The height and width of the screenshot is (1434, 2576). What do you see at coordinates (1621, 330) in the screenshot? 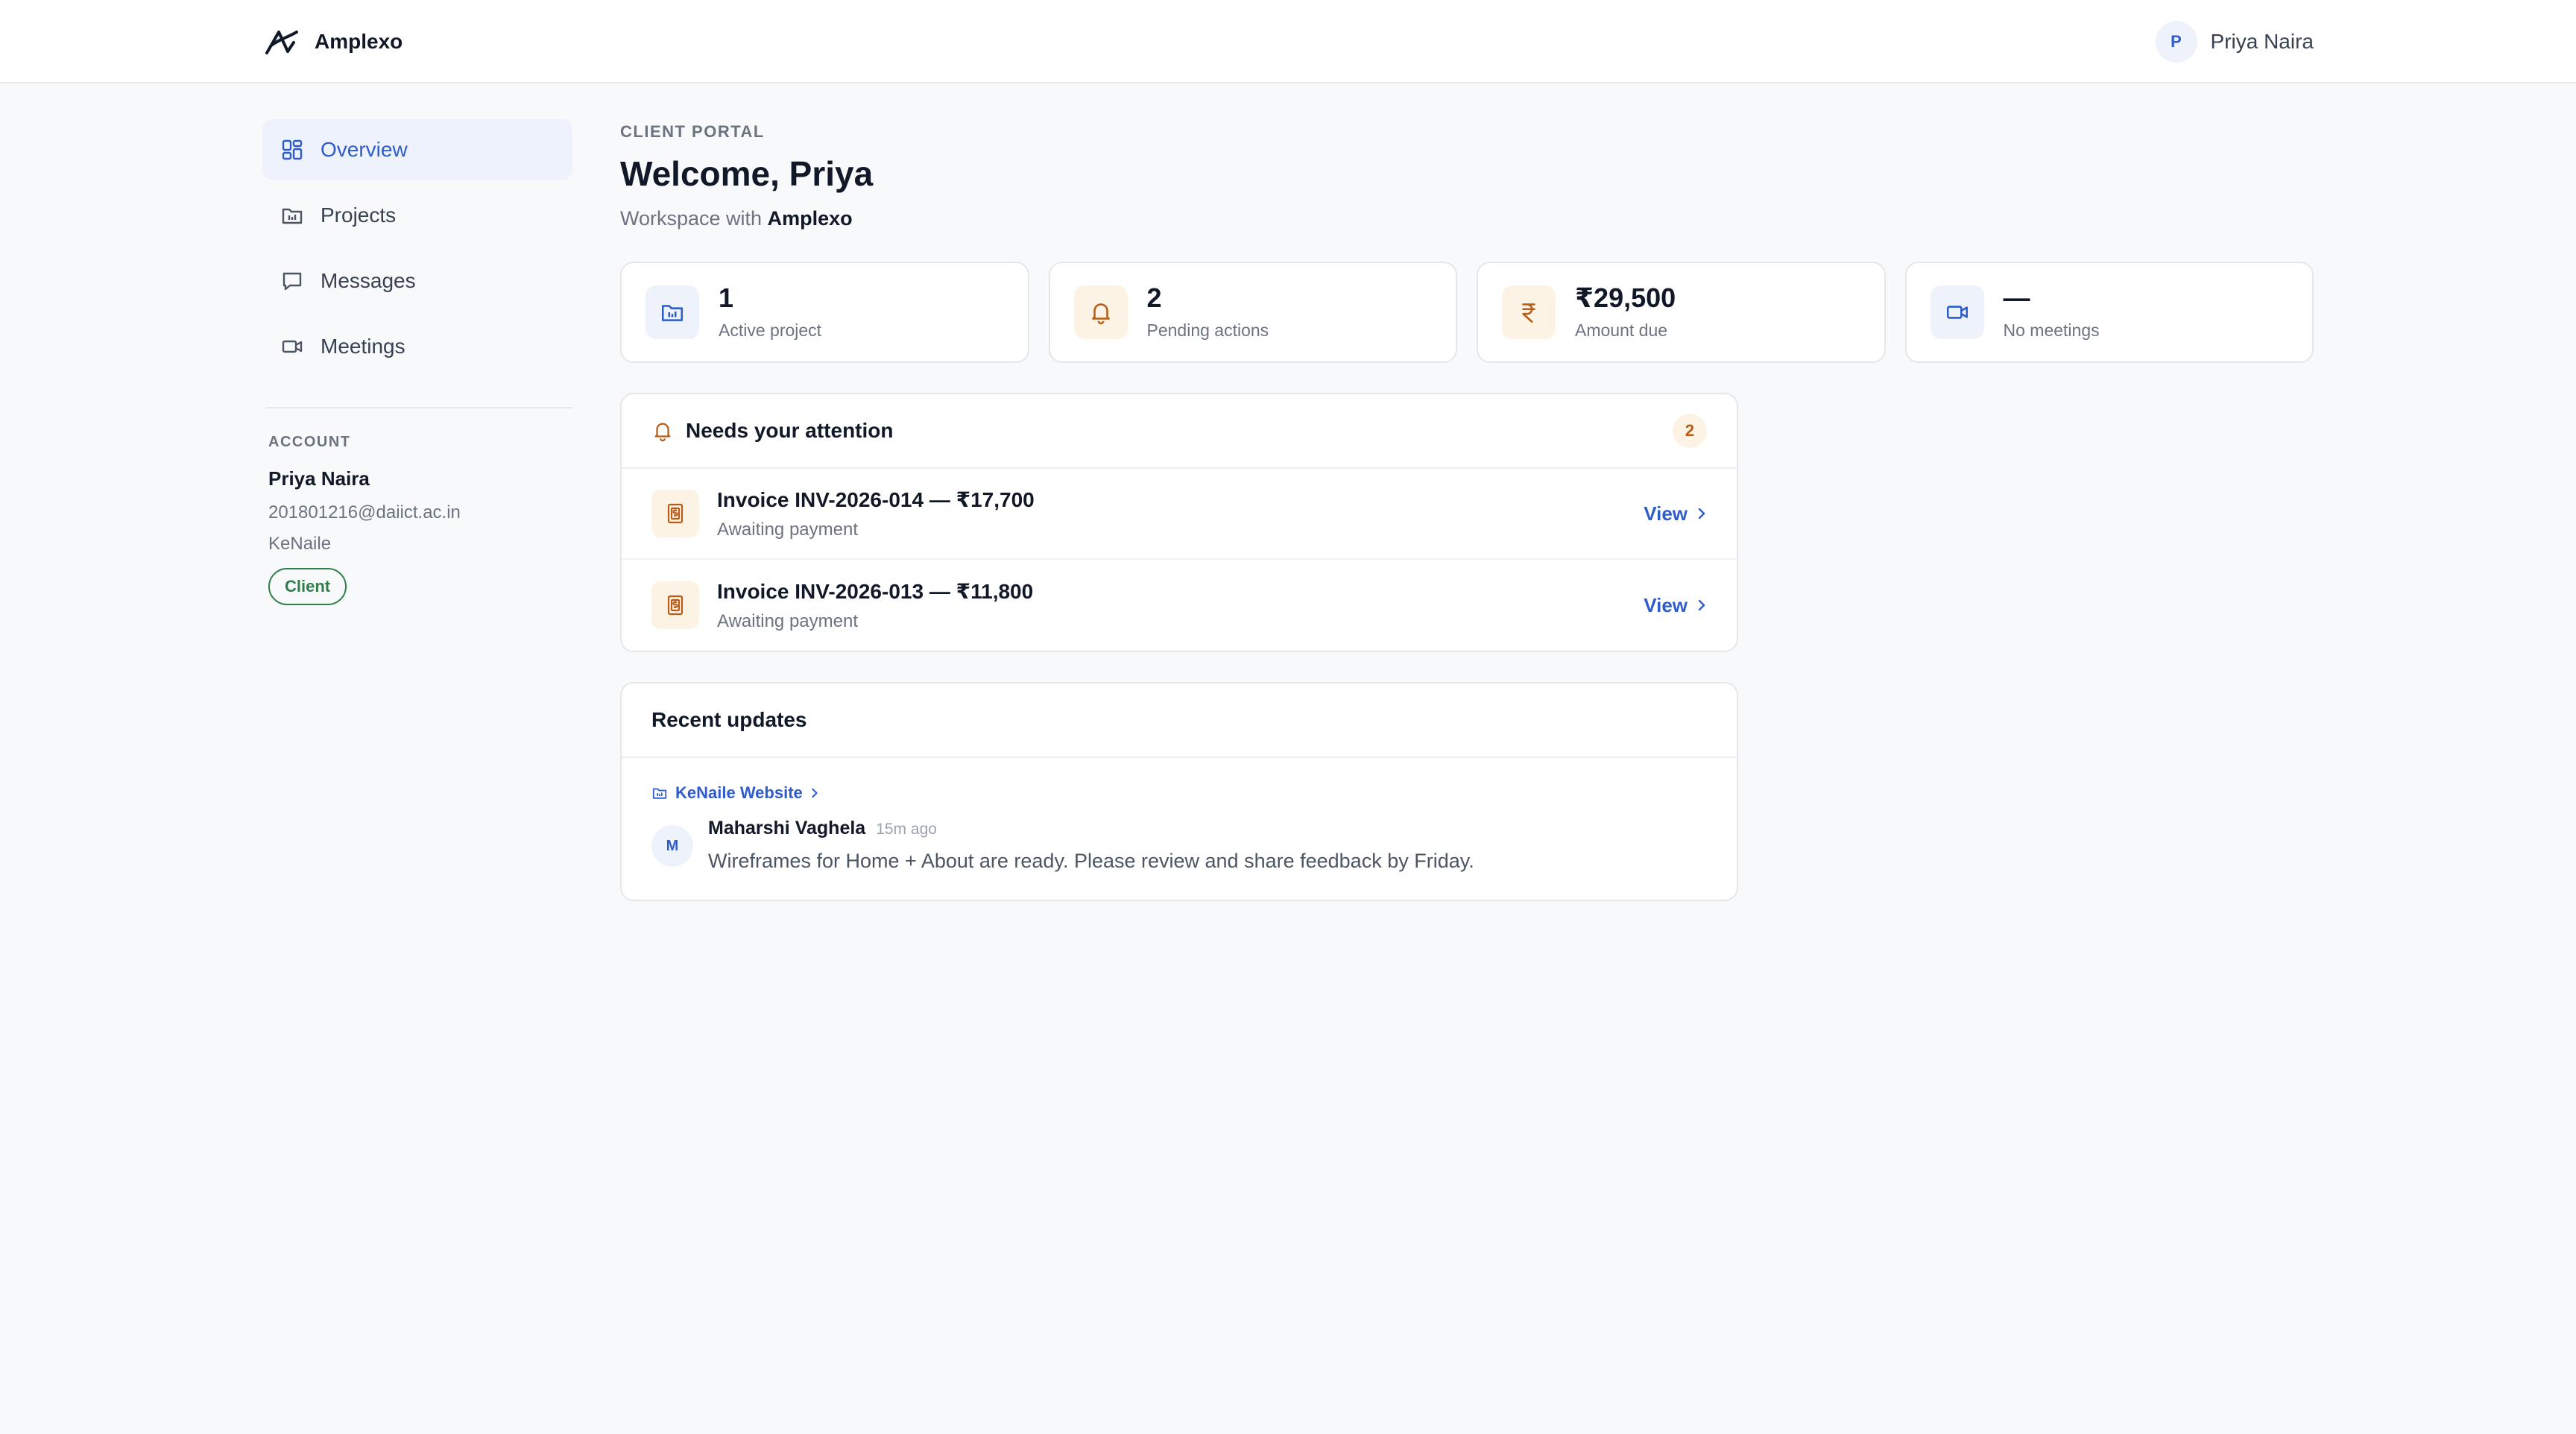
I see `stat-label: Amount due` at bounding box center [1621, 330].